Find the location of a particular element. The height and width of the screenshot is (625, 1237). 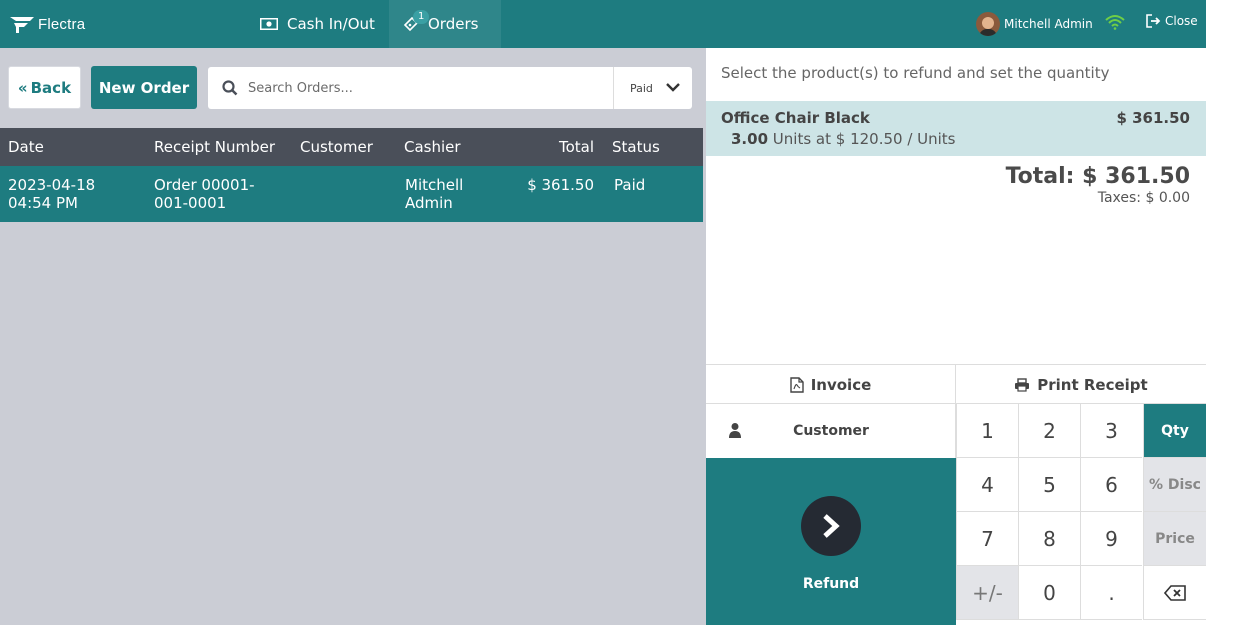

set-customer-button: Customer is located at coordinates (831, 431).